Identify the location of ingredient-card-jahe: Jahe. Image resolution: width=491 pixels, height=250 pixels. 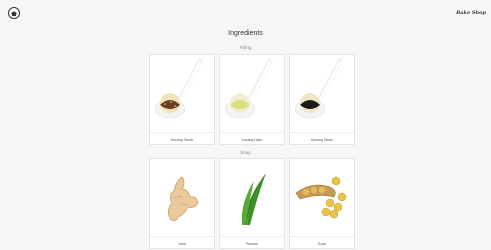
(182, 203).